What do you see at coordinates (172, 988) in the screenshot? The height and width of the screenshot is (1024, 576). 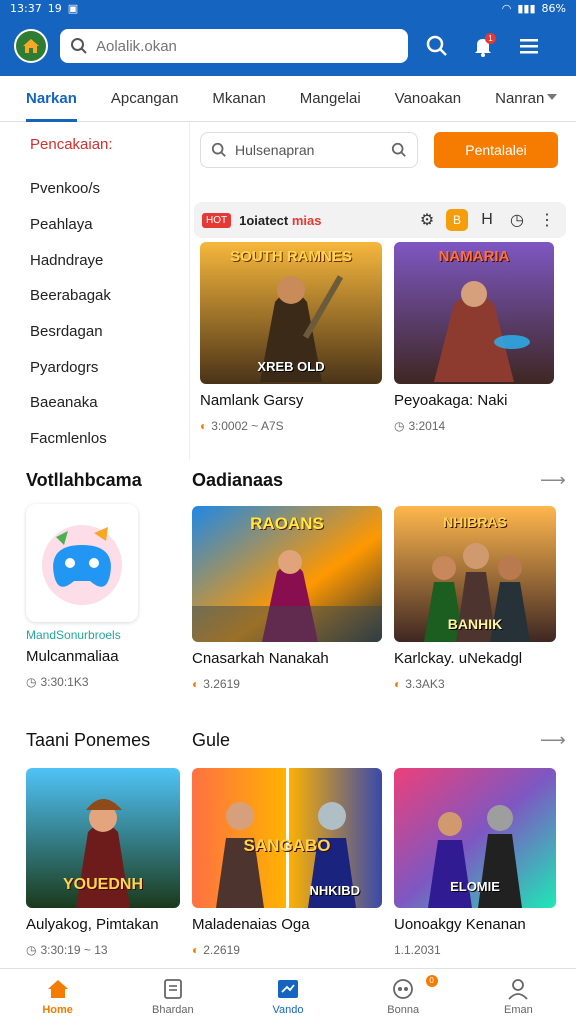 I see `document-icon` at bounding box center [172, 988].